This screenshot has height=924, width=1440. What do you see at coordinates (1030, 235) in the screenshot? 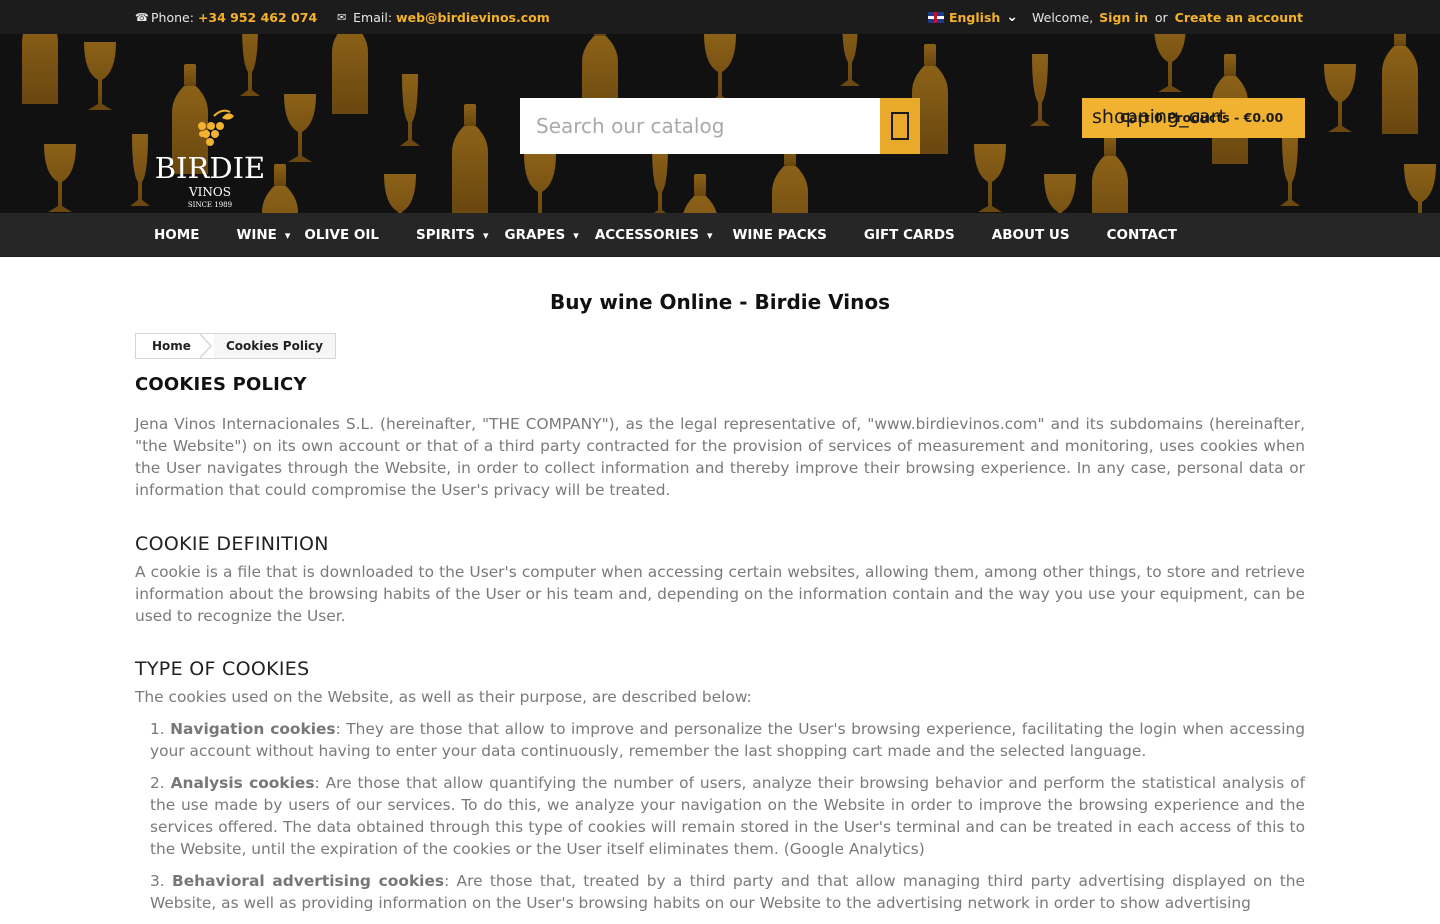
I see `nav-label: ABOUT US` at bounding box center [1030, 235].